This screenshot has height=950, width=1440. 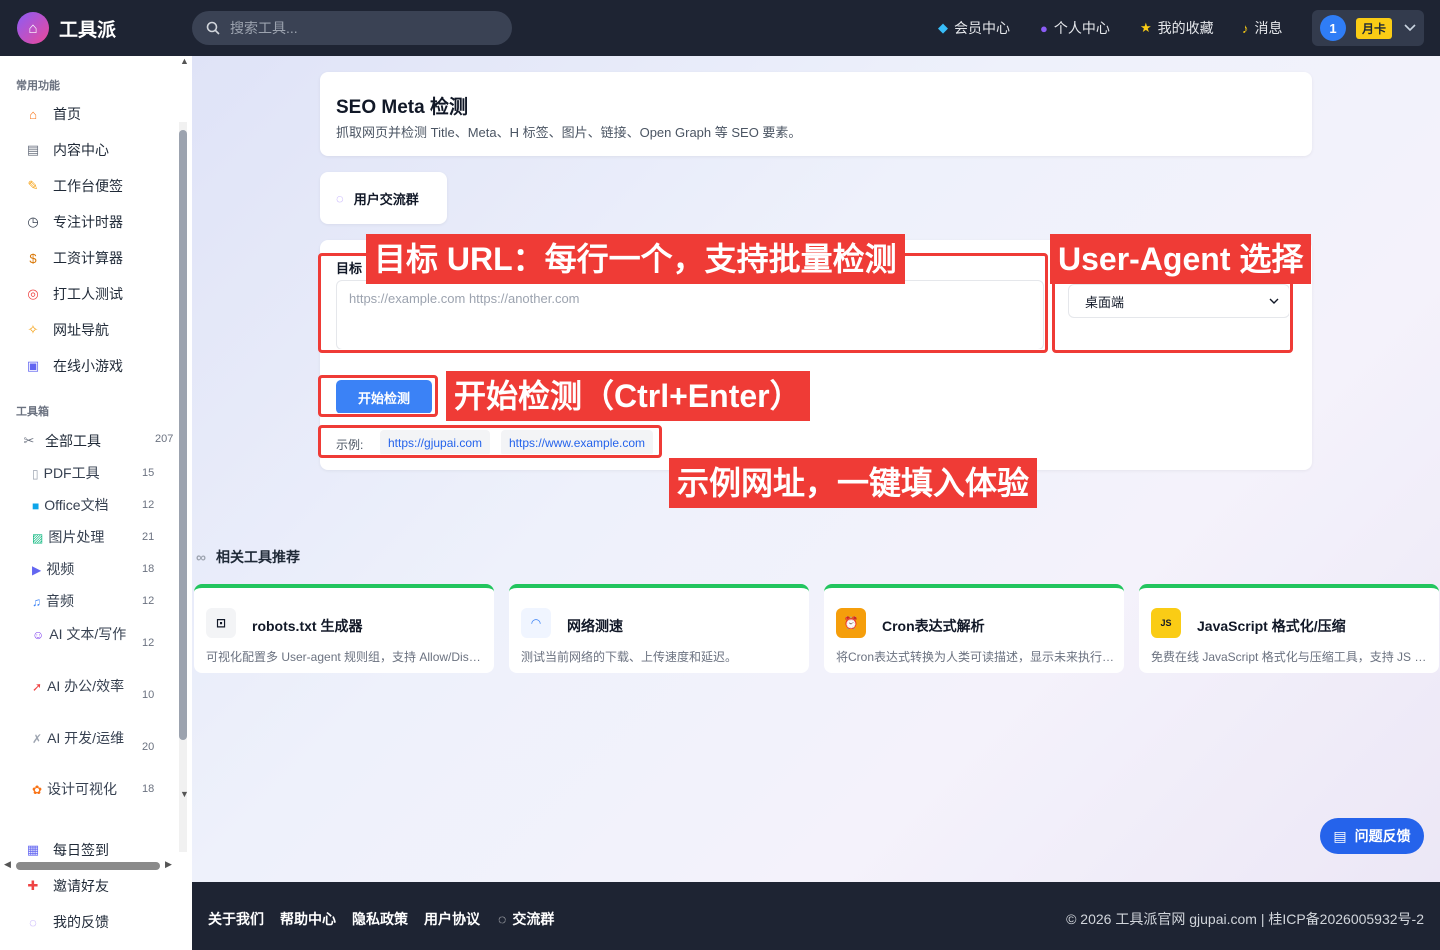 What do you see at coordinates (933, 626) in the screenshot?
I see `tool-name: Cron表达式解析` at bounding box center [933, 626].